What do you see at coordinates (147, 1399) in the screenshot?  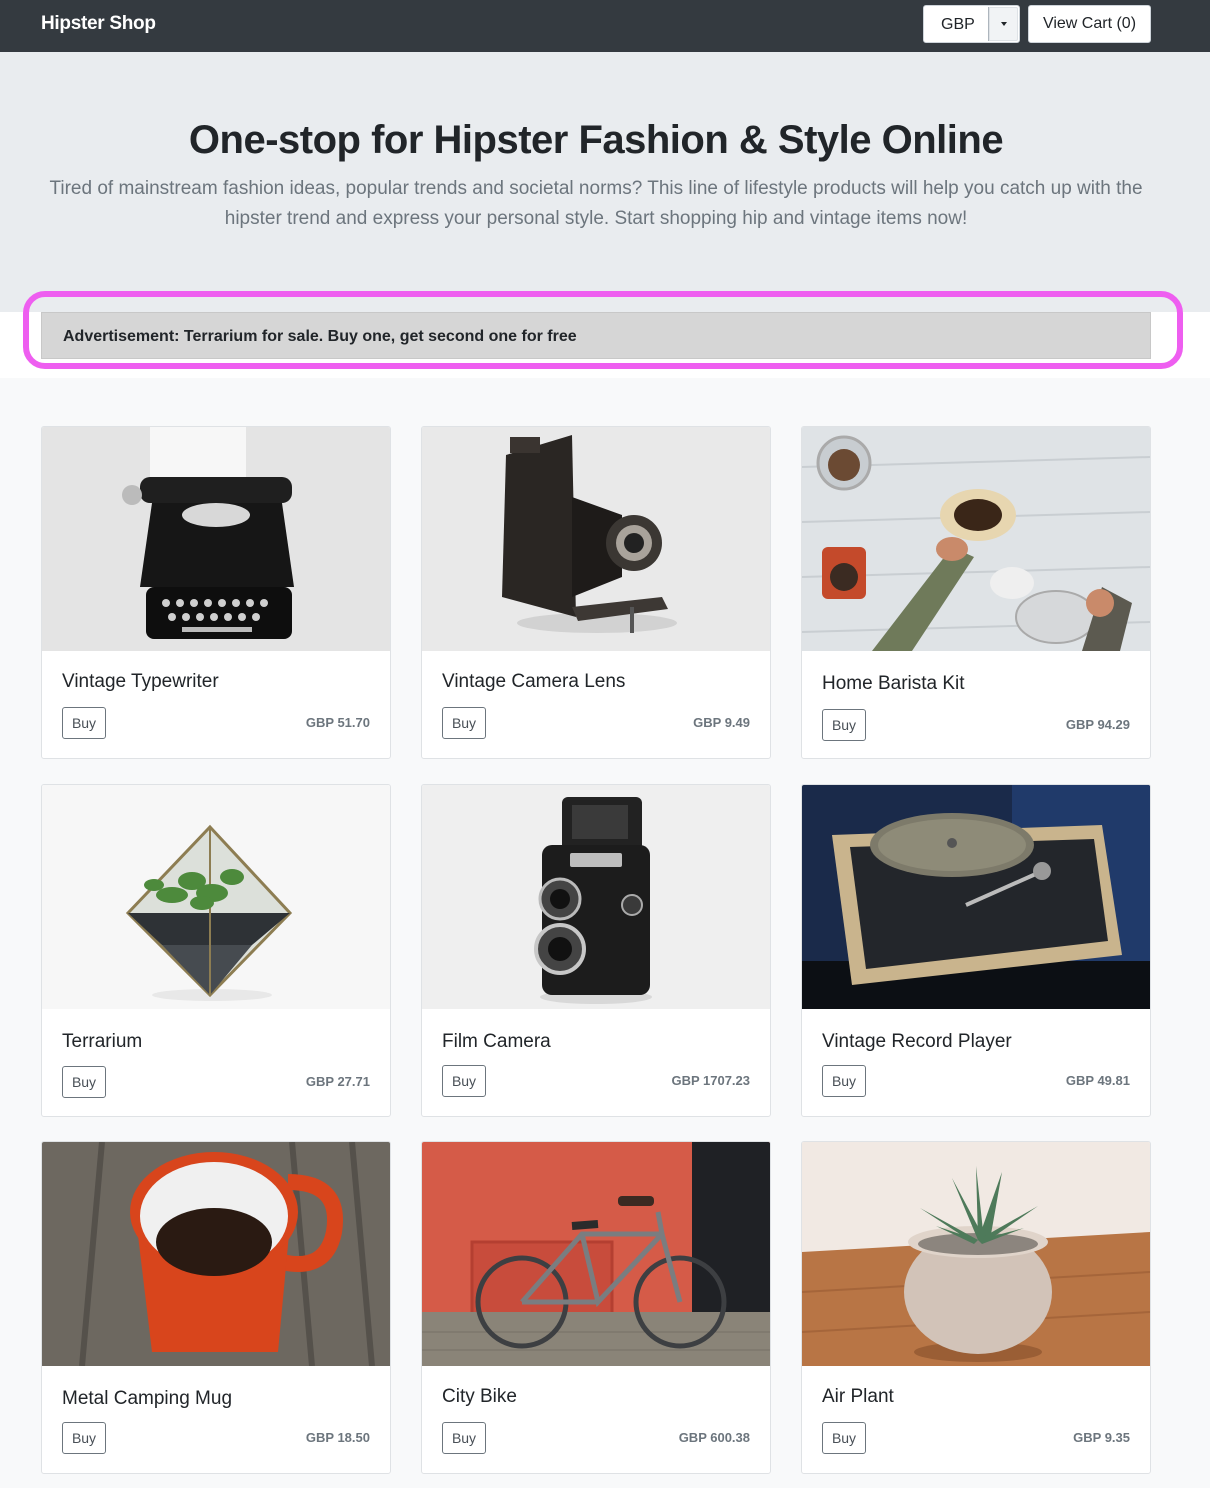 I see `product-name: Metal Camping Mug` at bounding box center [147, 1399].